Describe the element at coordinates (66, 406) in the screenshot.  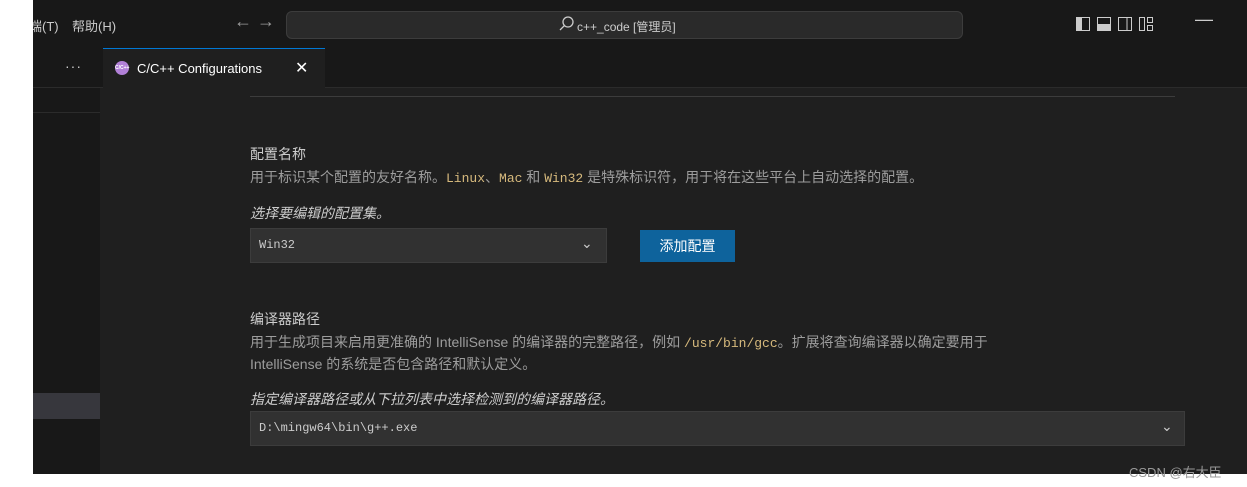
I see `sidebar-selected-item` at that location.